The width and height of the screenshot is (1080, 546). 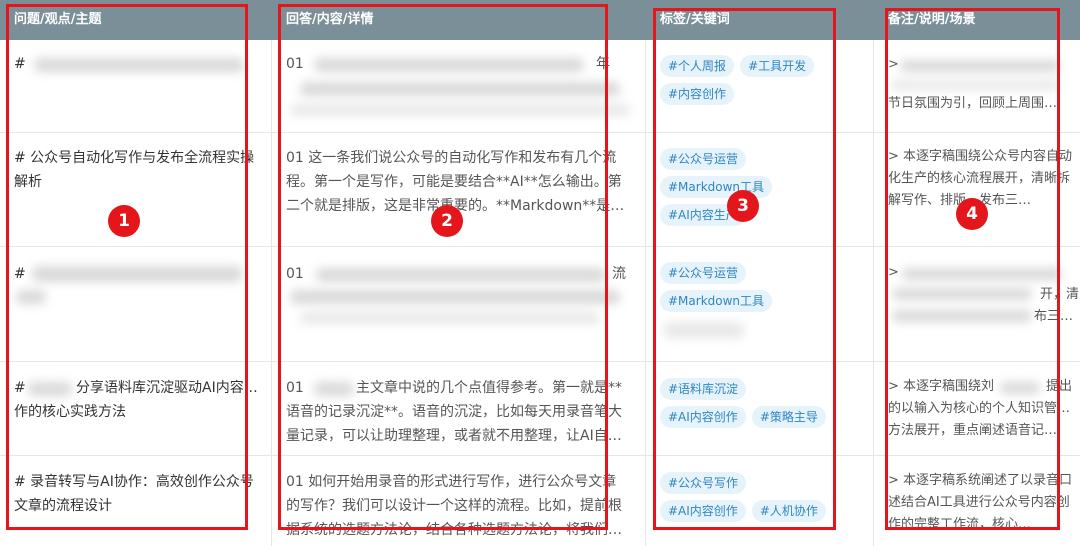 What do you see at coordinates (972, 214) in the screenshot?
I see `annotation-badge-4: 4` at bounding box center [972, 214].